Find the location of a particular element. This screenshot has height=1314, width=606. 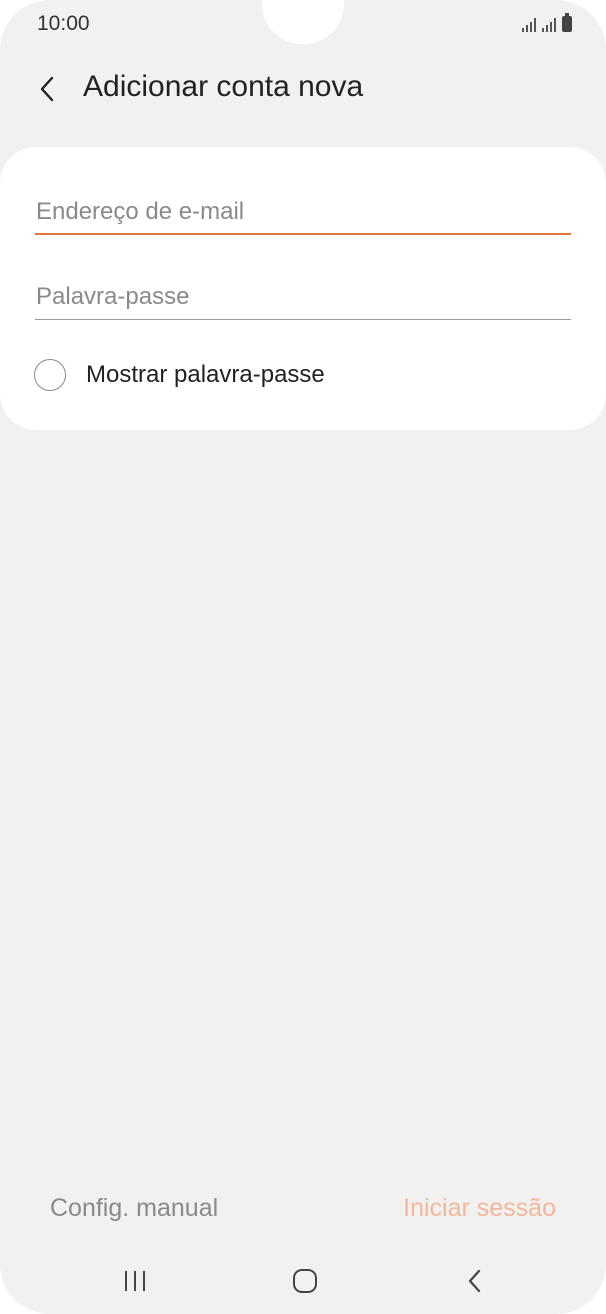

show-password-toggle: Mostrar palavra-passe is located at coordinates (179, 375).